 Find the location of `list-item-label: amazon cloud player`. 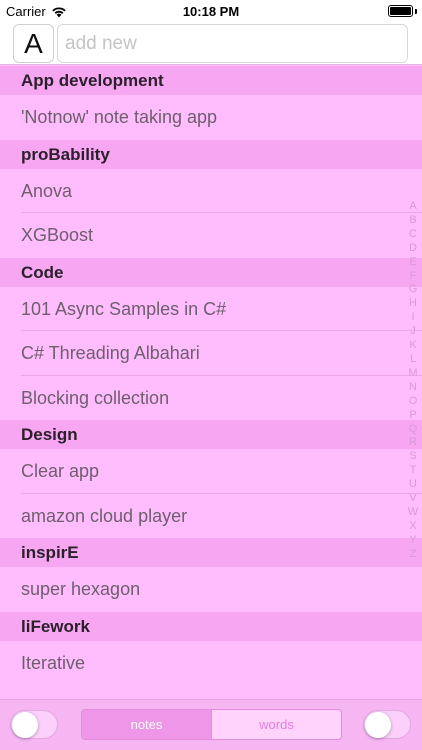

list-item-label: amazon cloud player is located at coordinates (104, 515).